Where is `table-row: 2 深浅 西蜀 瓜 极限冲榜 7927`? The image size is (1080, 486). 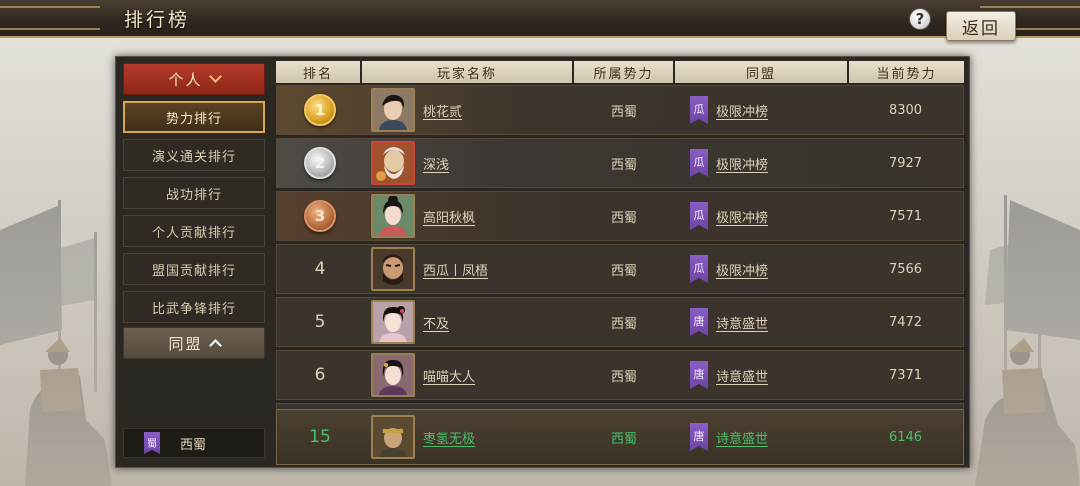
table-row: 2 深浅 西蜀 瓜 极限冲榜 7927 is located at coordinates (620, 163).